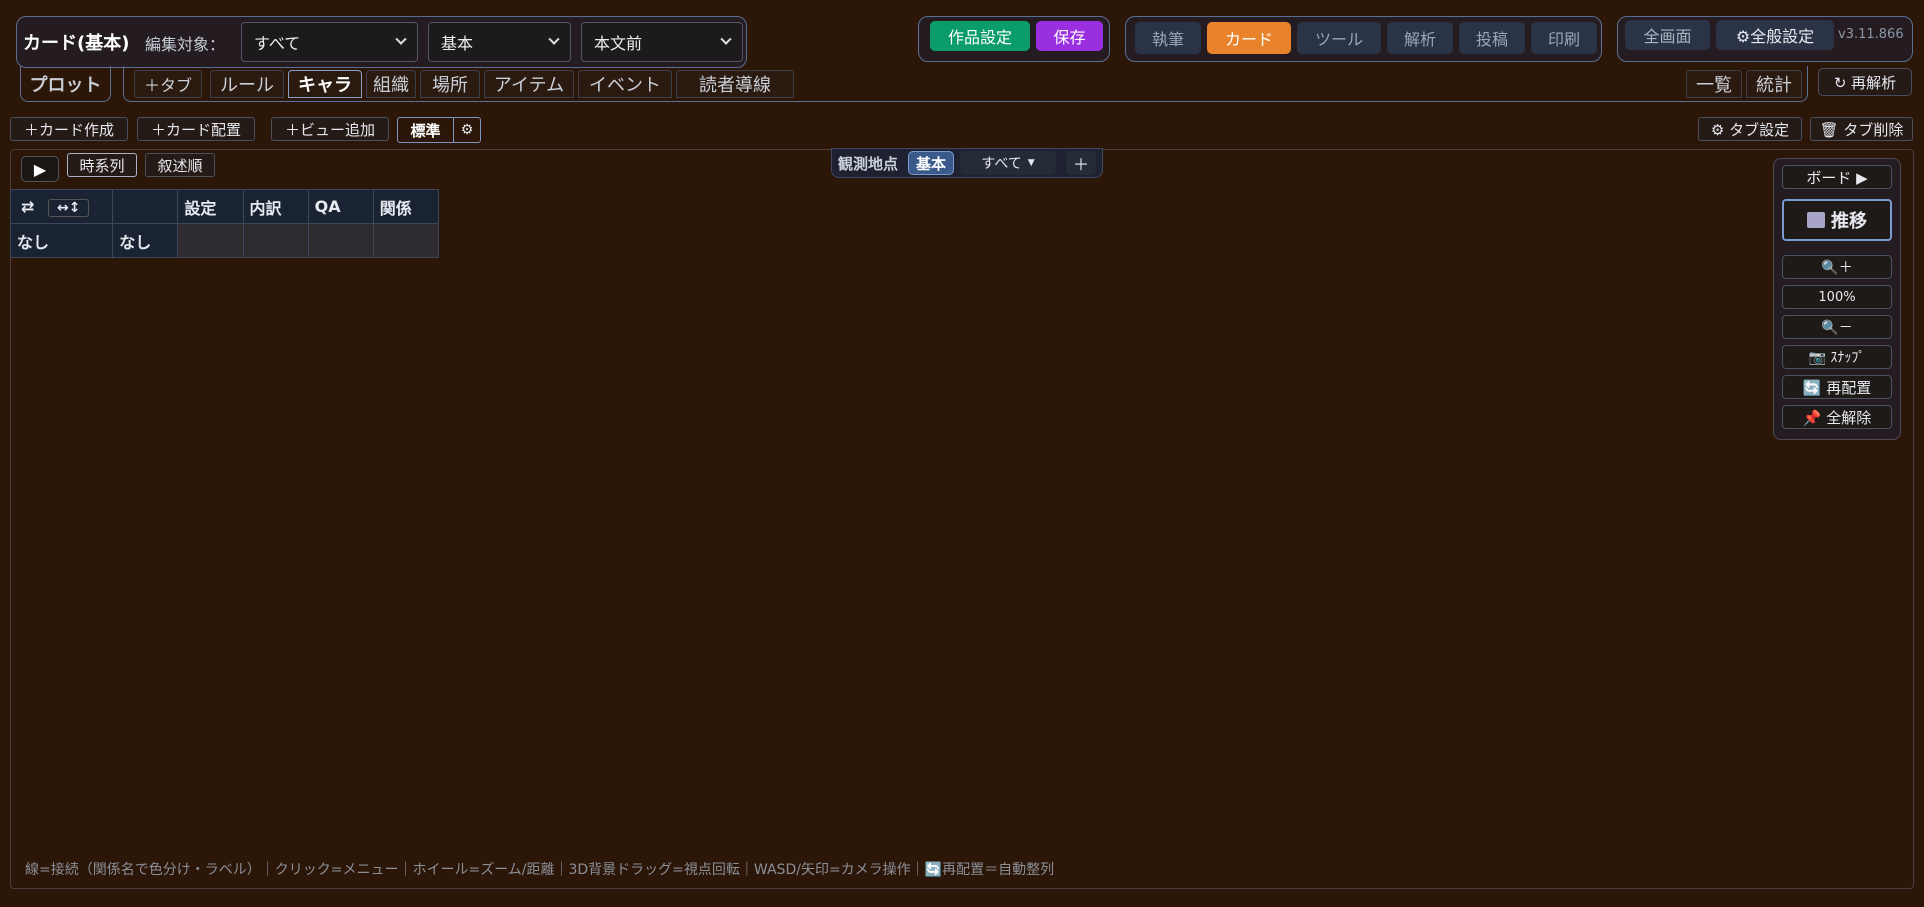  I want to click on board-button: ボード ▶, so click(1837, 177).